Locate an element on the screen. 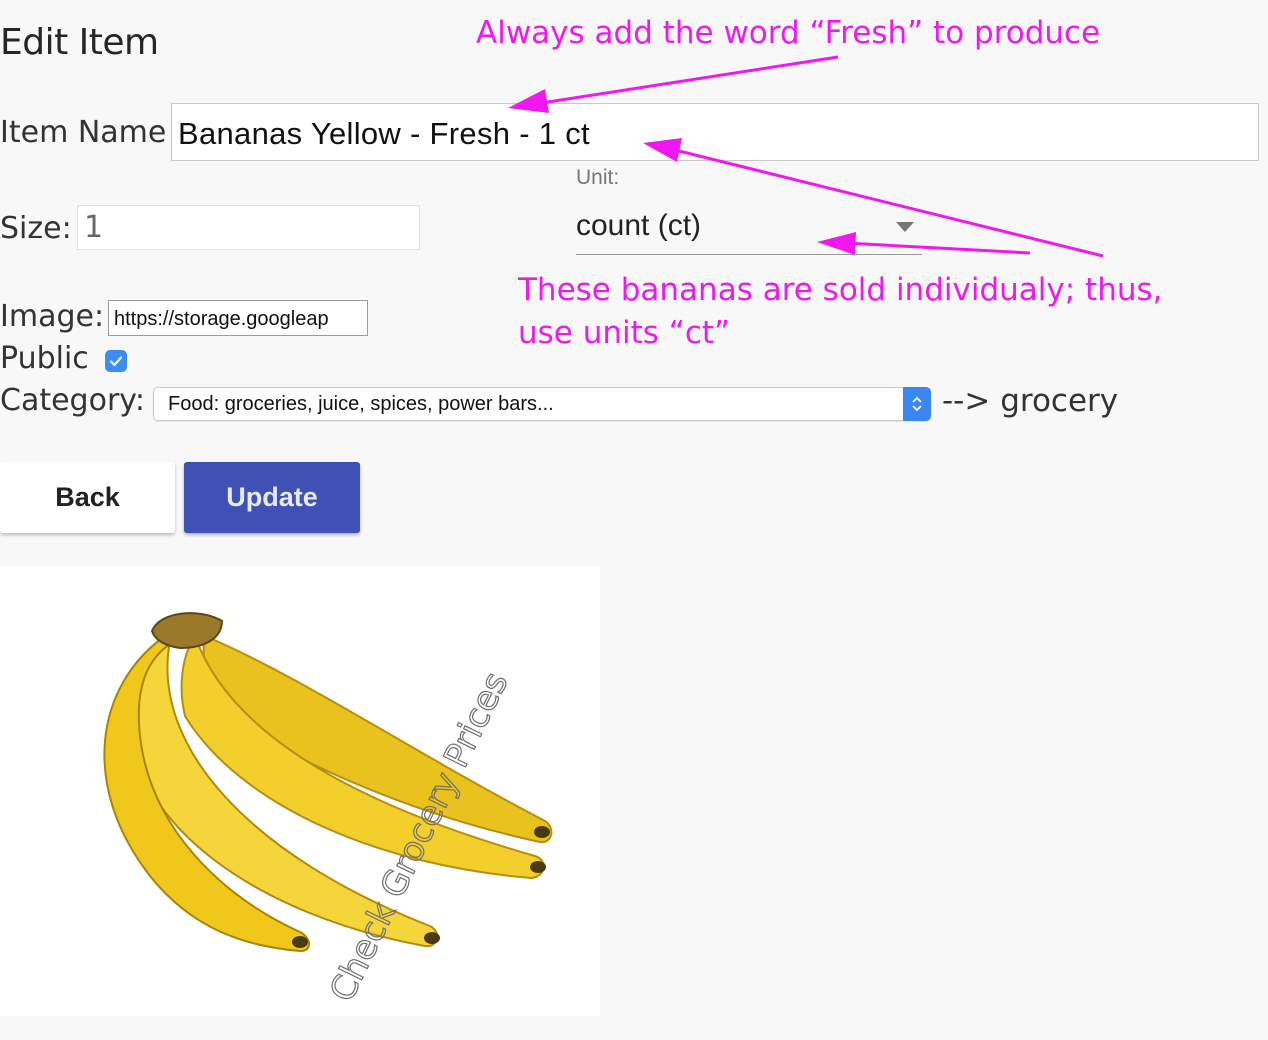  unit-selected-value: count (ct) is located at coordinates (639, 225).